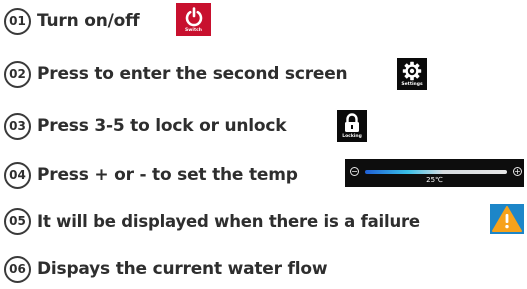 The height and width of the screenshot is (289, 527). I want to click on warning-icon, so click(507, 219).